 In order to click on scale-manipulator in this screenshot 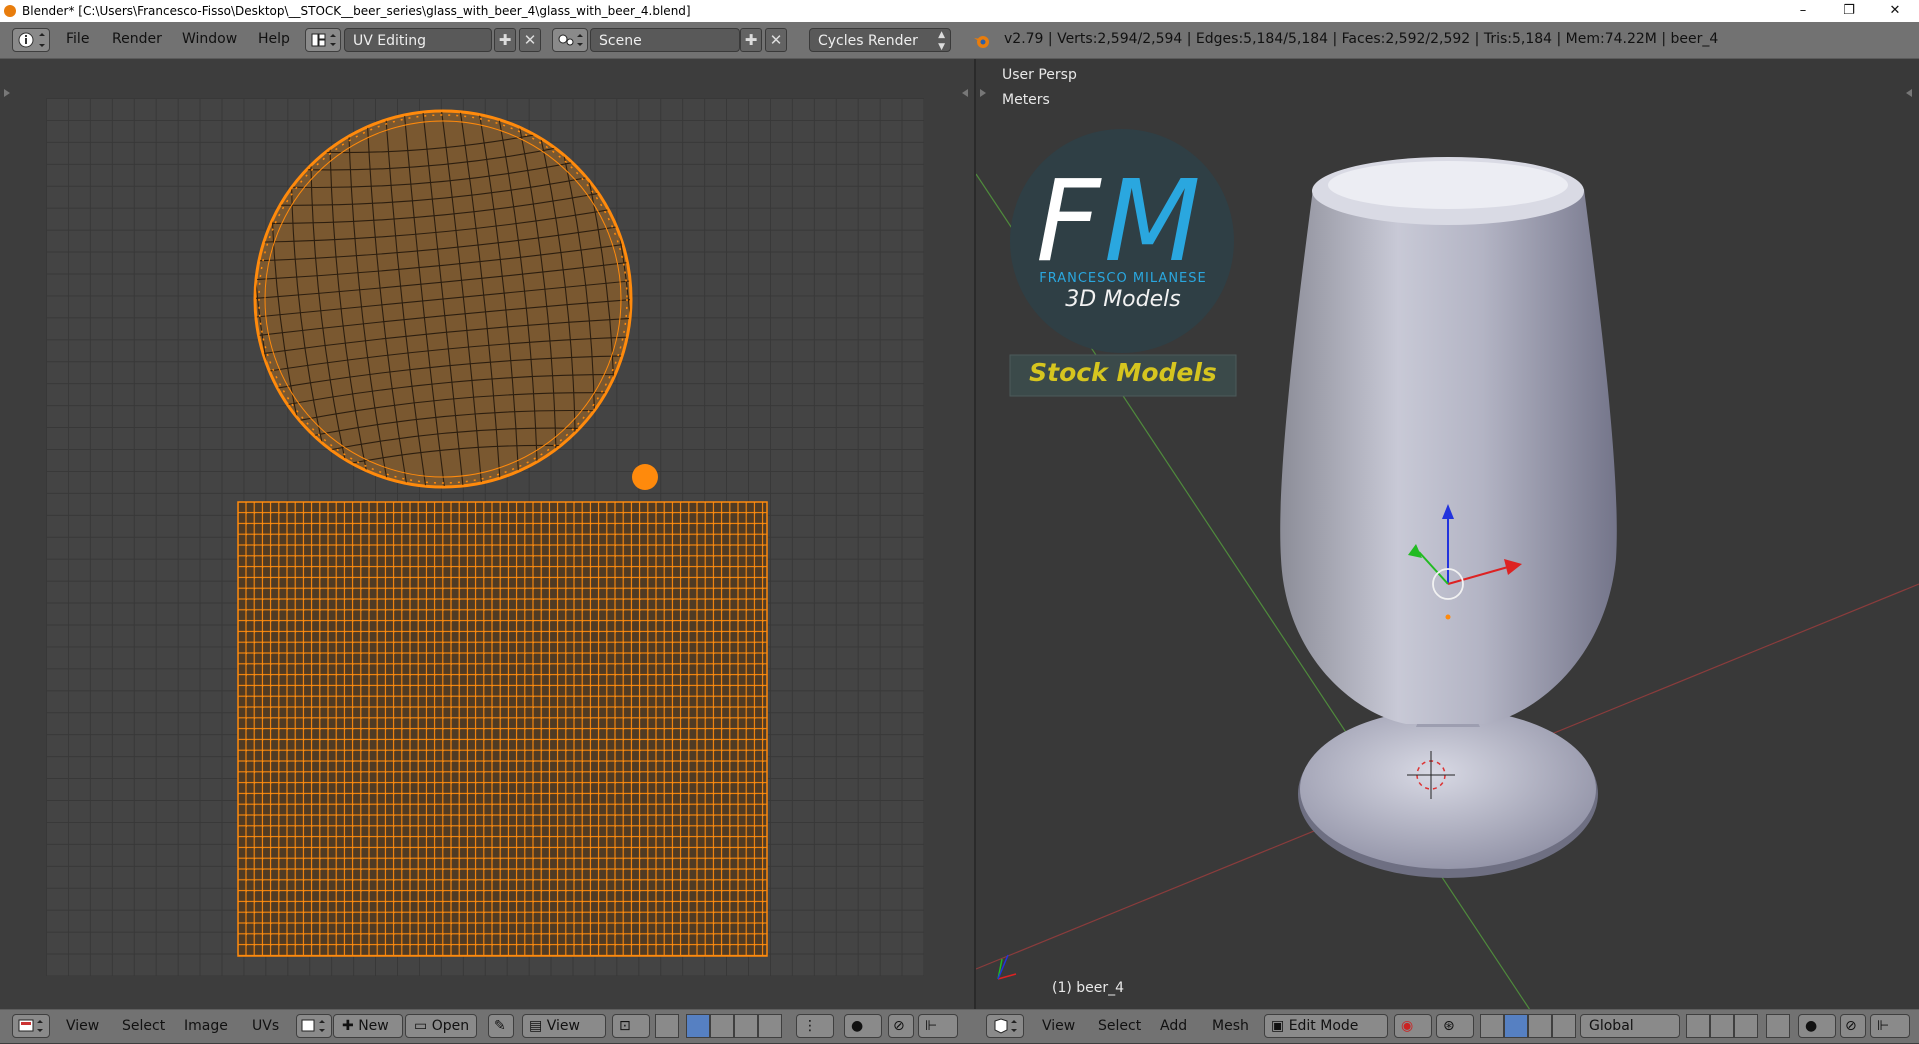, I will do `click(1564, 1026)`.